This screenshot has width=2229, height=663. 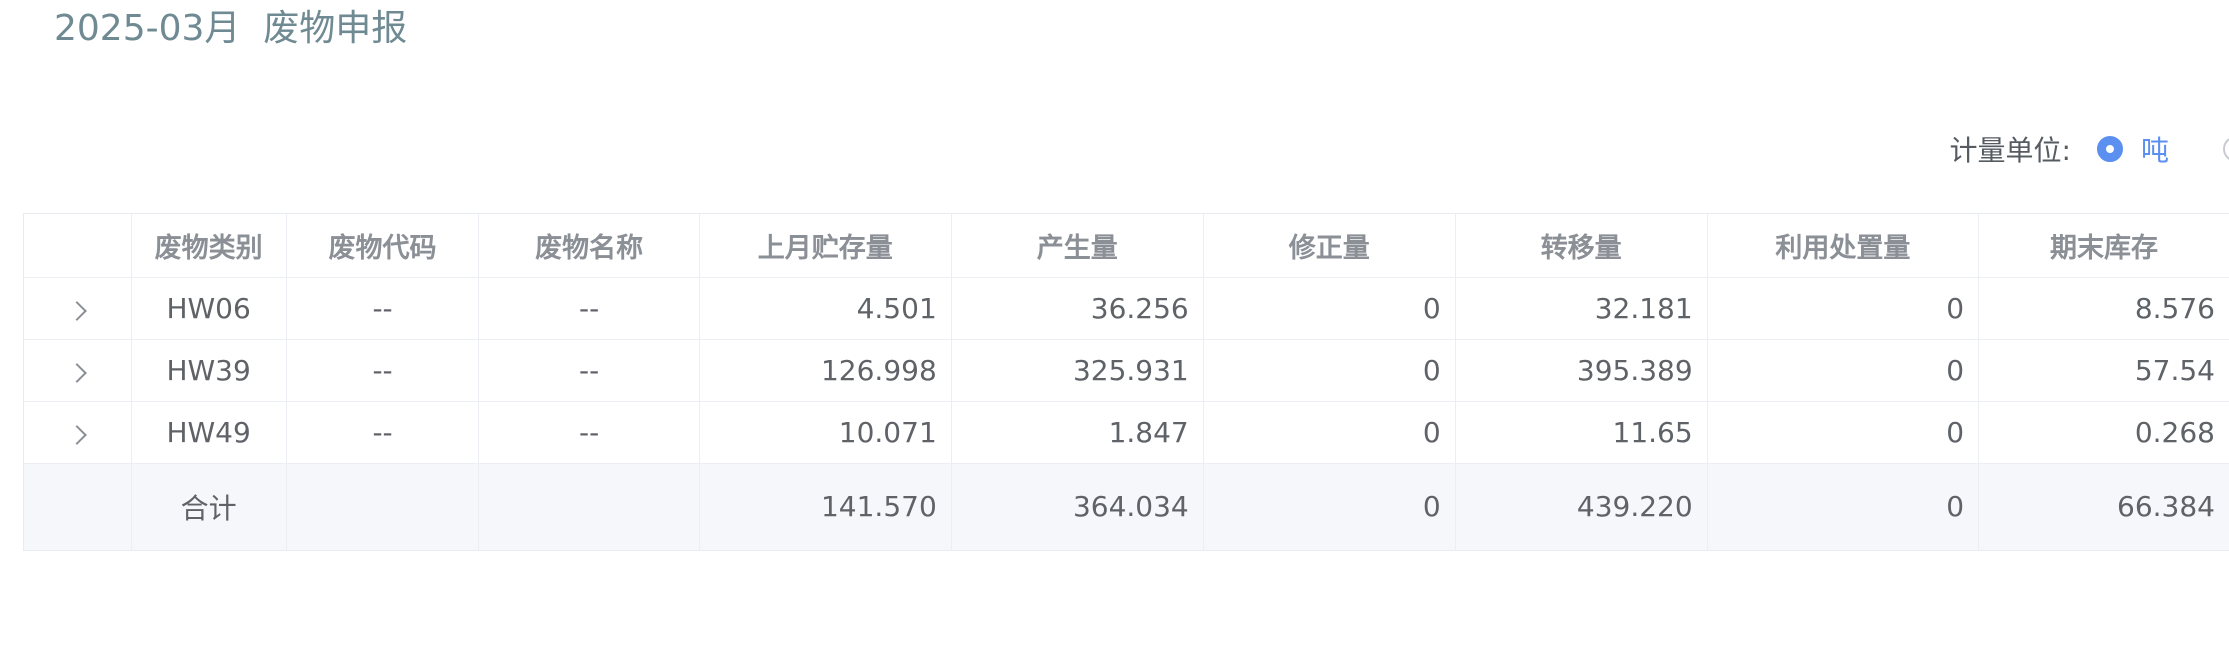 I want to click on unit-radio-other, so click(x=2226, y=149).